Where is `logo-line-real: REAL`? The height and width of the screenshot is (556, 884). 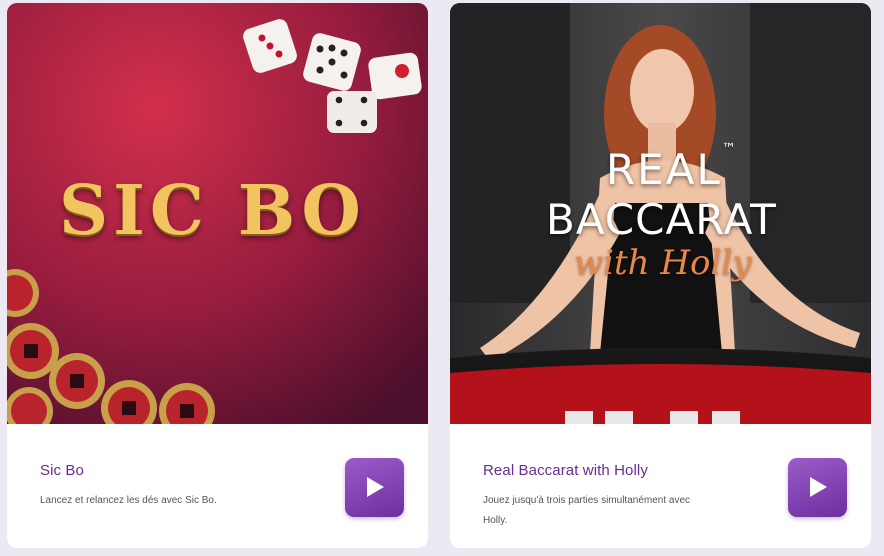
logo-line-real: REAL is located at coordinates (664, 169).